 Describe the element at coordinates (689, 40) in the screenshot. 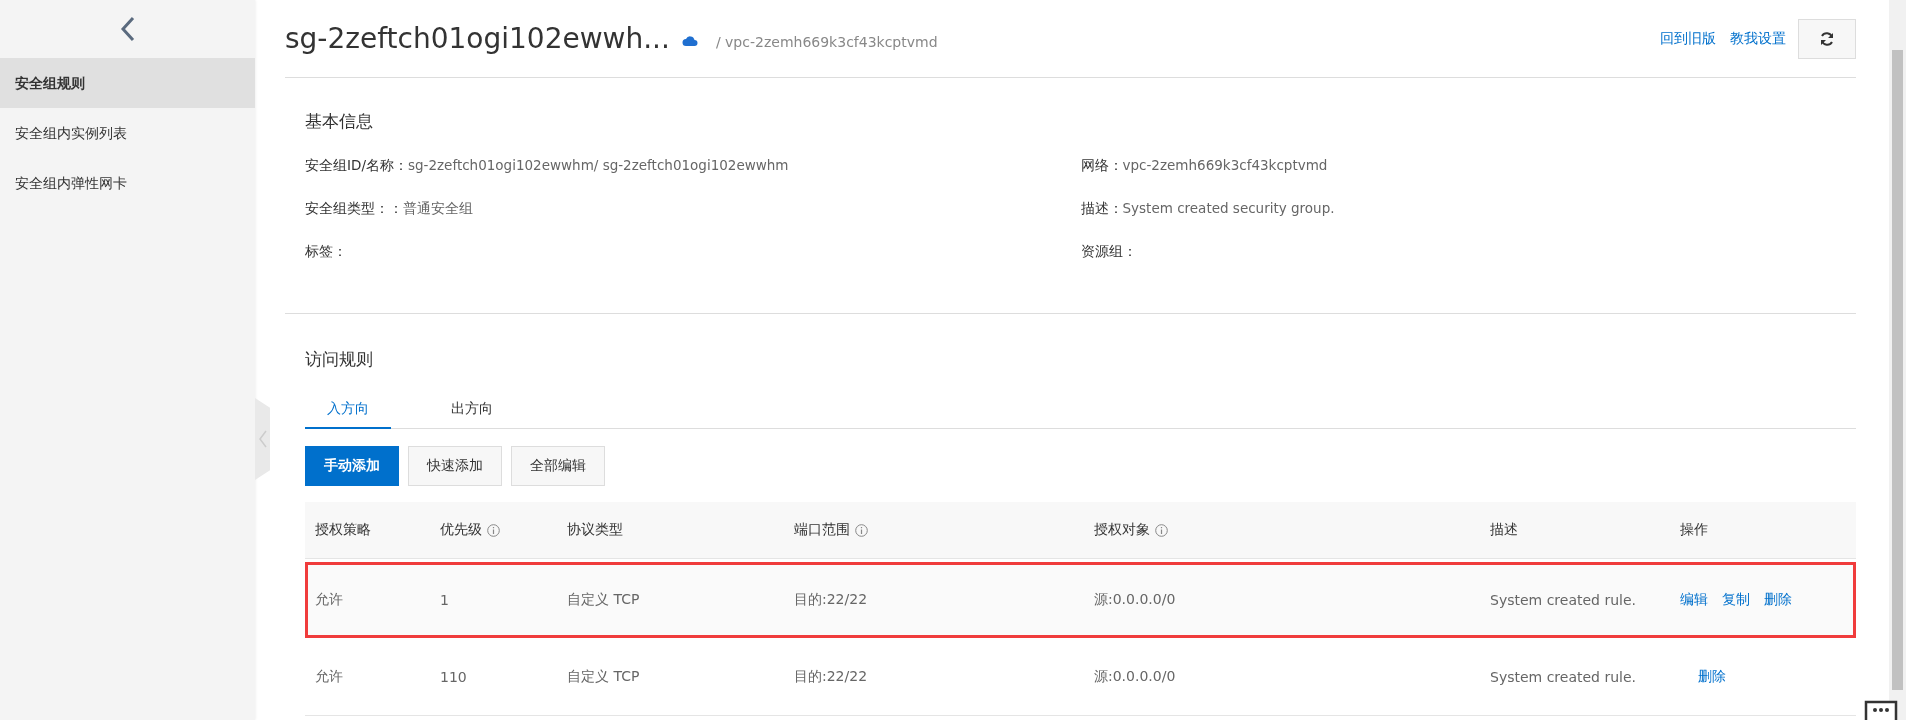

I see `cloud-icon` at that location.